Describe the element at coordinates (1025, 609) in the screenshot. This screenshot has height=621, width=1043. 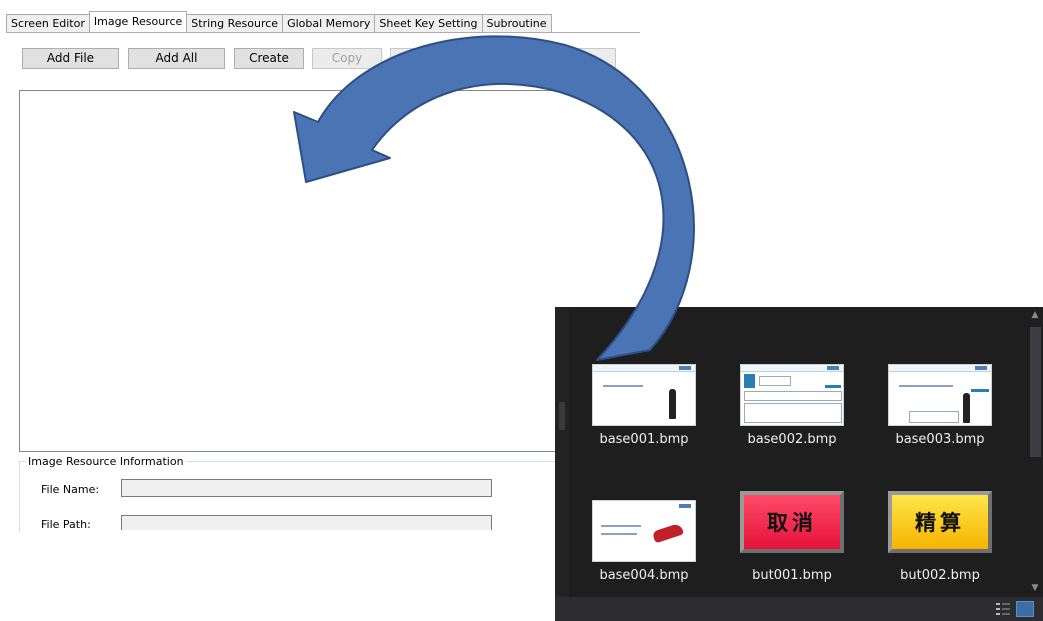
I see `large-icons-view-icon` at that location.